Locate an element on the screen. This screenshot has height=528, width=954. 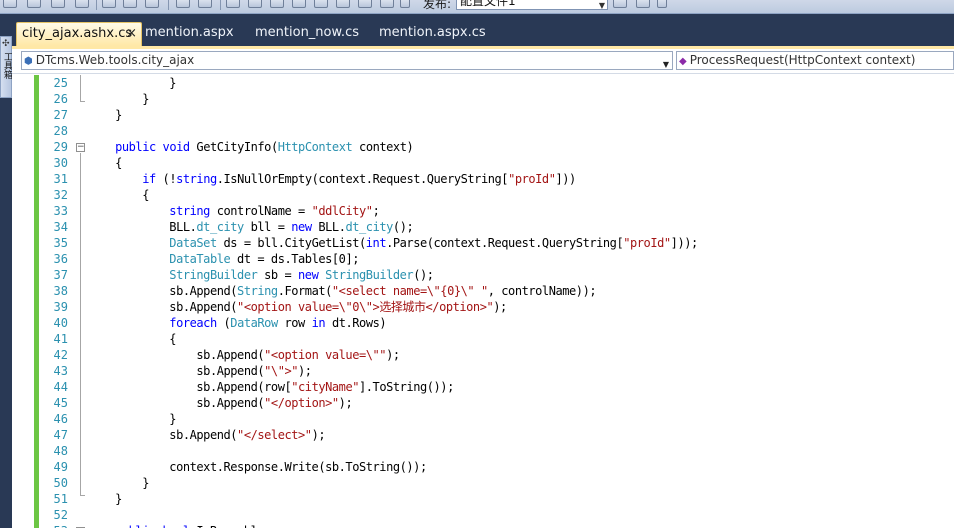
indent-icon is located at coordinates (130, 4).